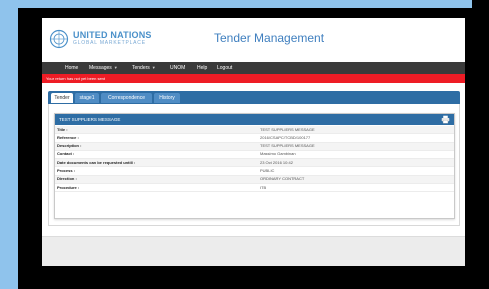 The width and height of the screenshot is (489, 289). I want to click on field-label: Procedure :, so click(68, 187).